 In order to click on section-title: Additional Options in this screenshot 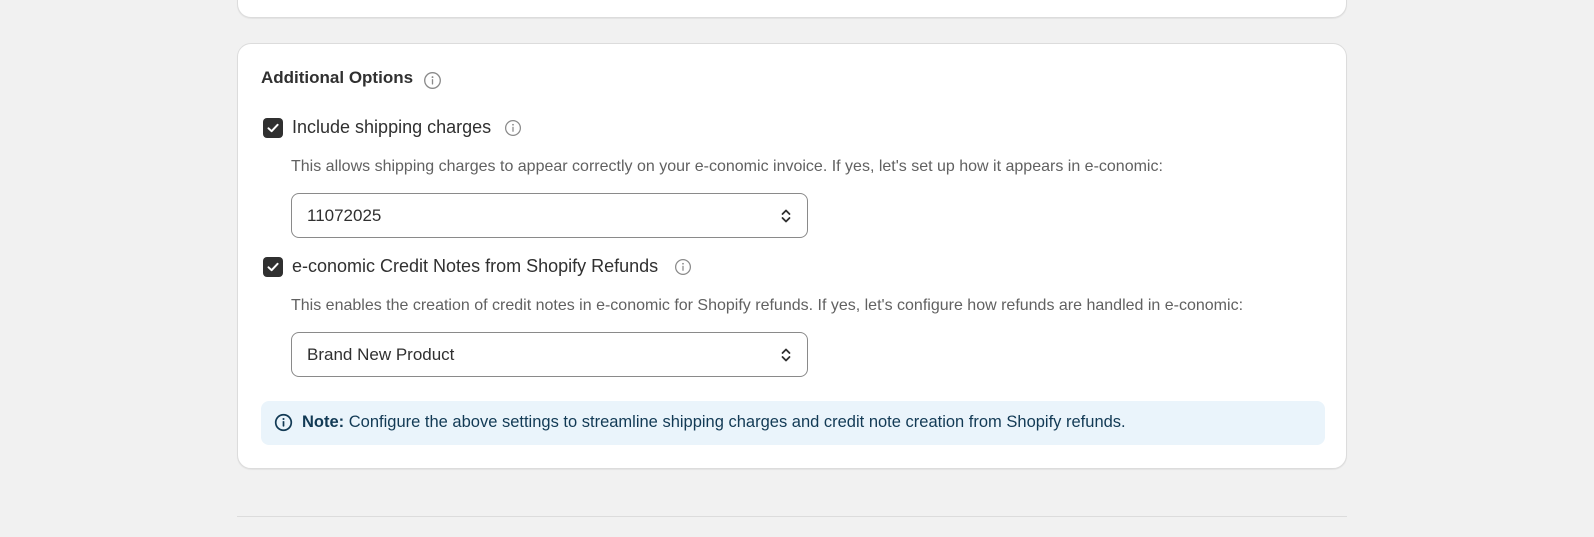, I will do `click(337, 77)`.